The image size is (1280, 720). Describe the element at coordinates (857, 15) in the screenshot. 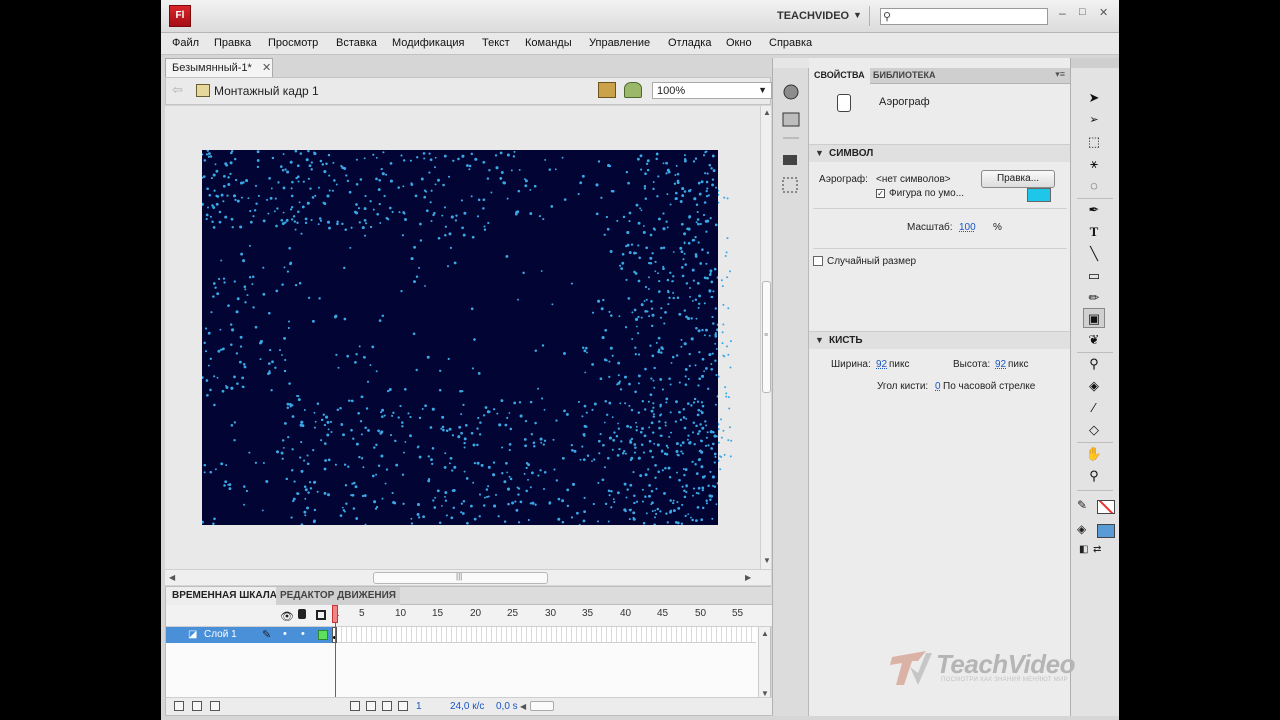

I see `chevron-down-icon: ▼` at that location.